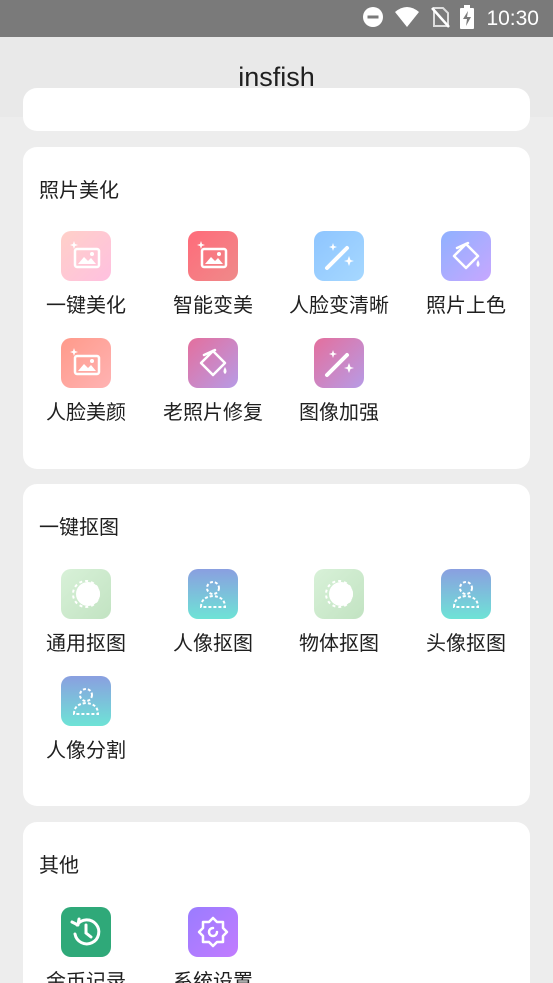 This screenshot has width=553, height=983. I want to click on feature-label: 金币记录, so click(86, 976).